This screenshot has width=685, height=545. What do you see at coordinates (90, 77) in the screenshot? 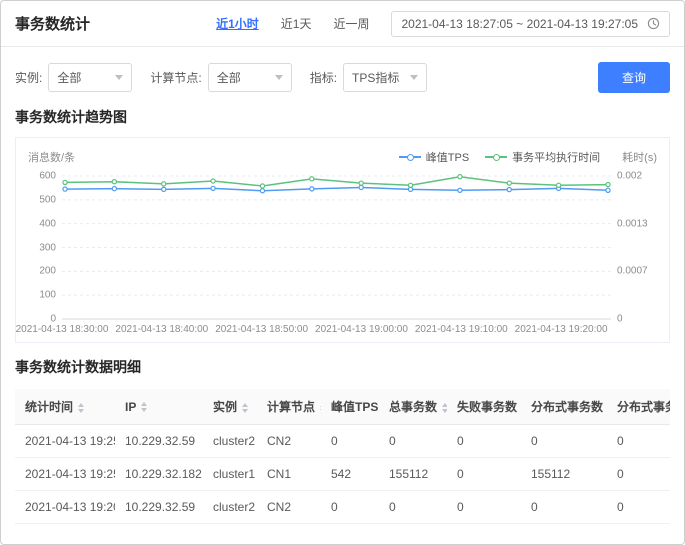
I see `instance-select: 全部` at bounding box center [90, 77].